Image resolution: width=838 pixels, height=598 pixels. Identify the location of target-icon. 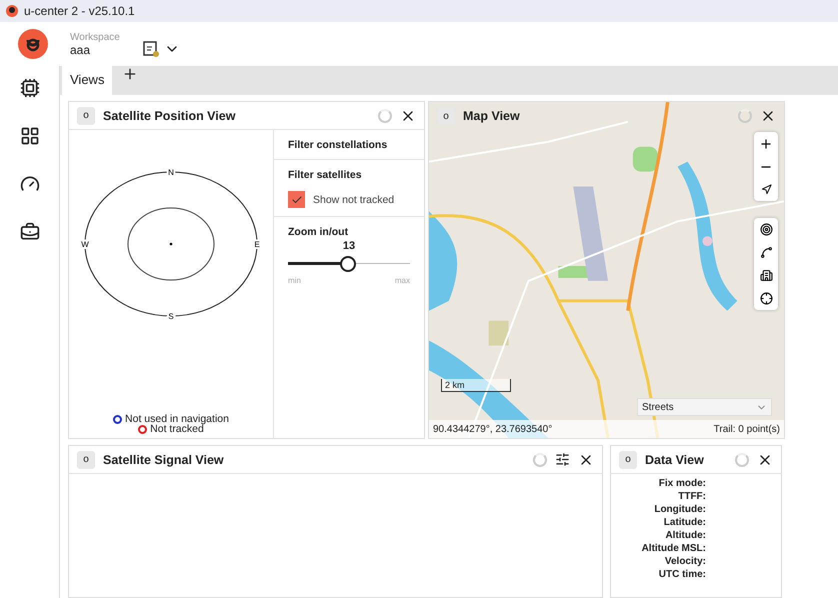
(766, 229).